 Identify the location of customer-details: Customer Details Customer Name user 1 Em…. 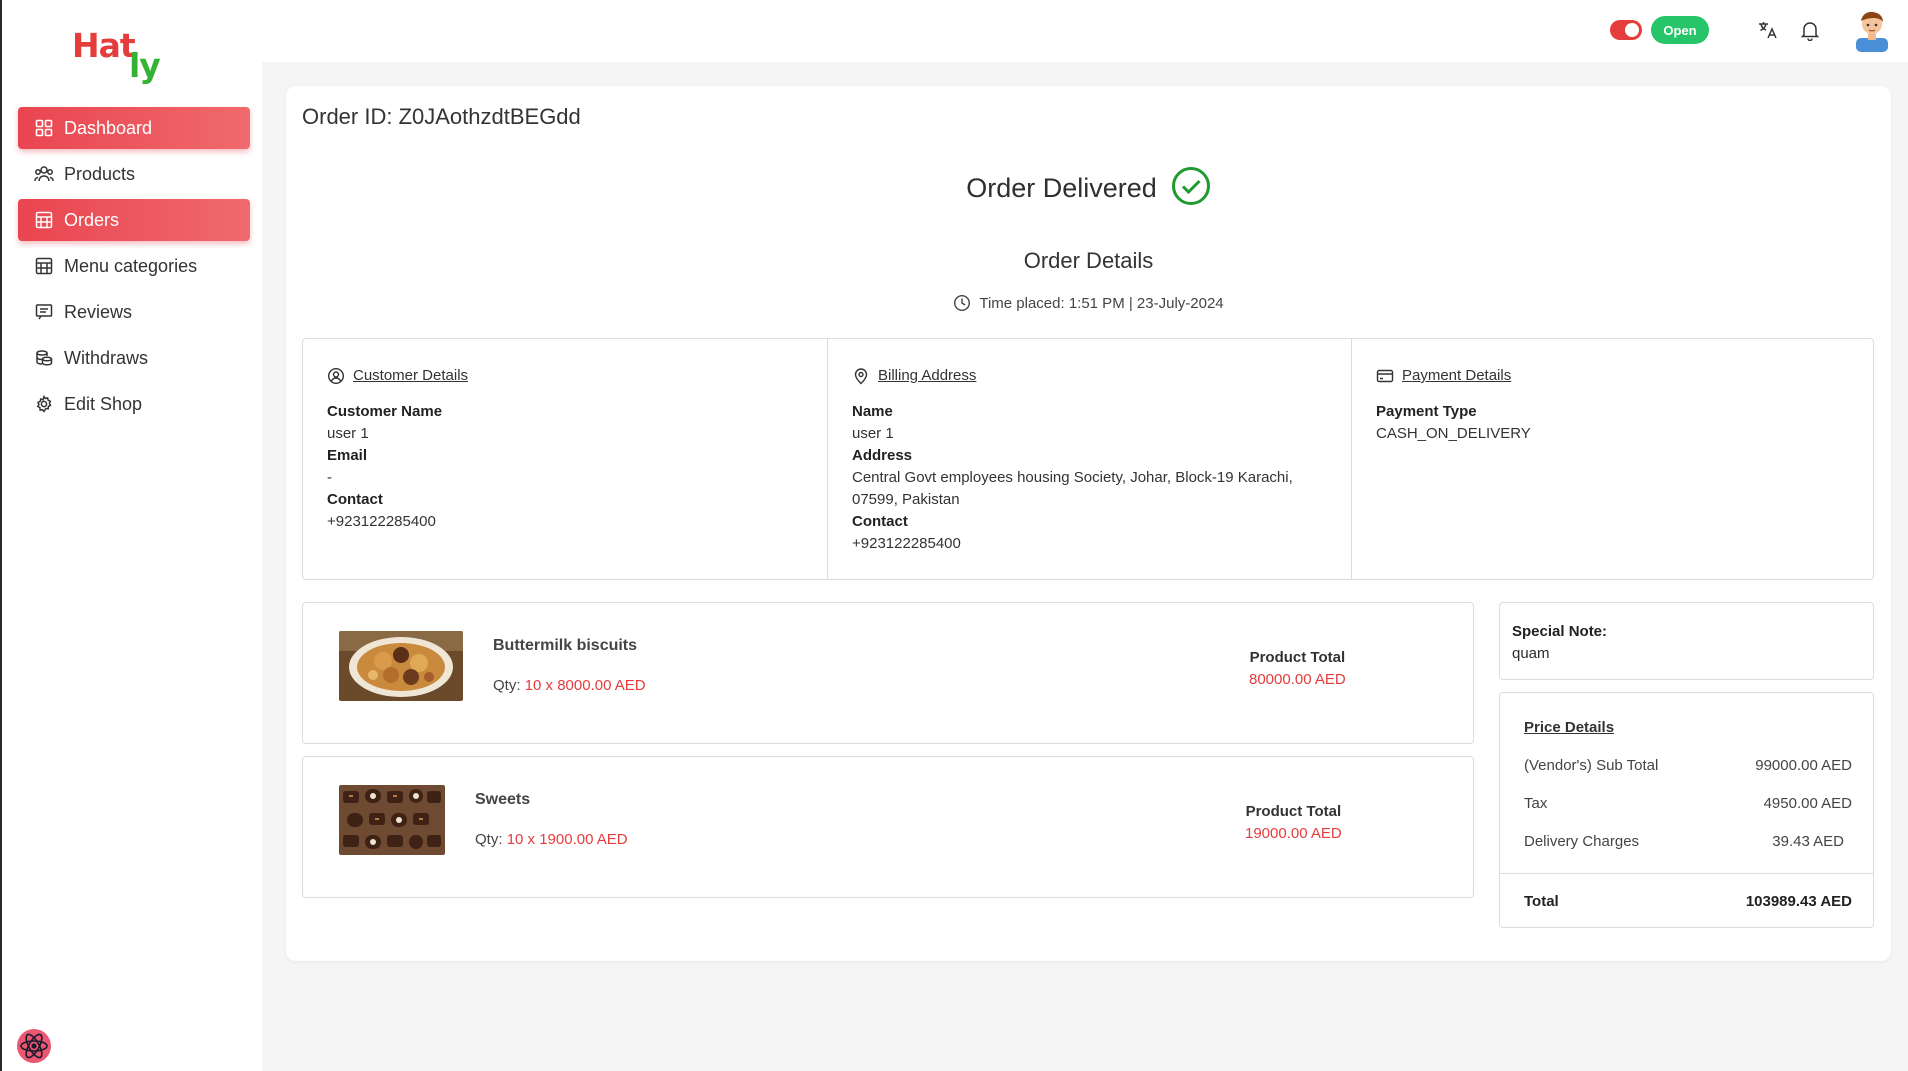
(565, 459).